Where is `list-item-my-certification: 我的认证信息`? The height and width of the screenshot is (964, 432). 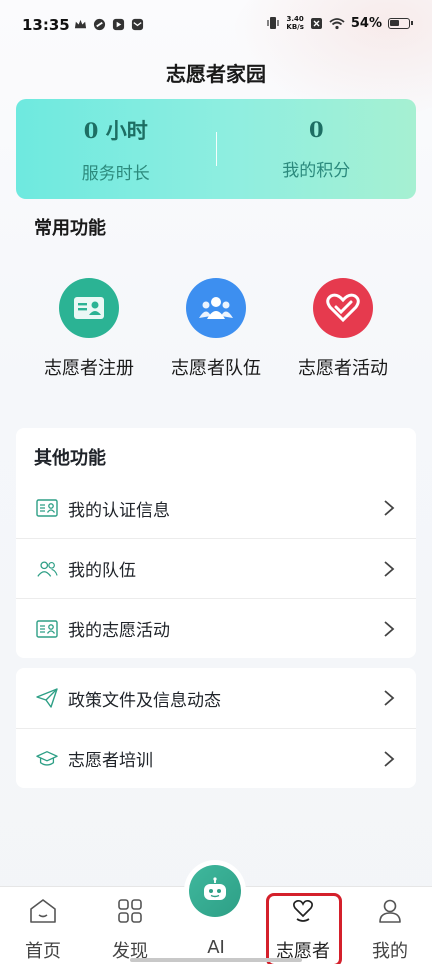
list-item-my-certification: 我的认证信息 is located at coordinates (216, 508).